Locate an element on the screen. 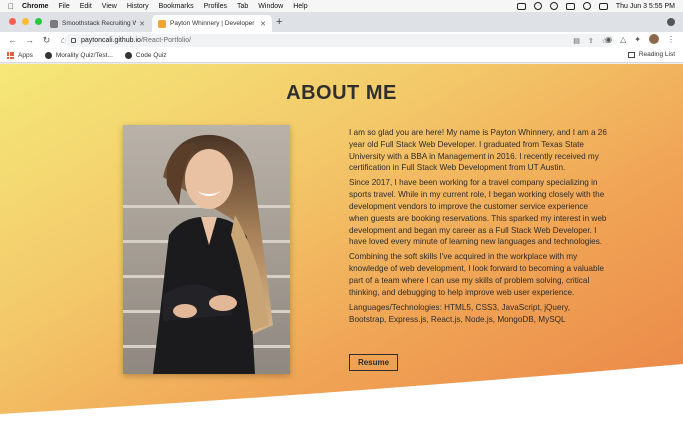 The height and width of the screenshot is (427, 683). menu-view: View is located at coordinates (109, 6).